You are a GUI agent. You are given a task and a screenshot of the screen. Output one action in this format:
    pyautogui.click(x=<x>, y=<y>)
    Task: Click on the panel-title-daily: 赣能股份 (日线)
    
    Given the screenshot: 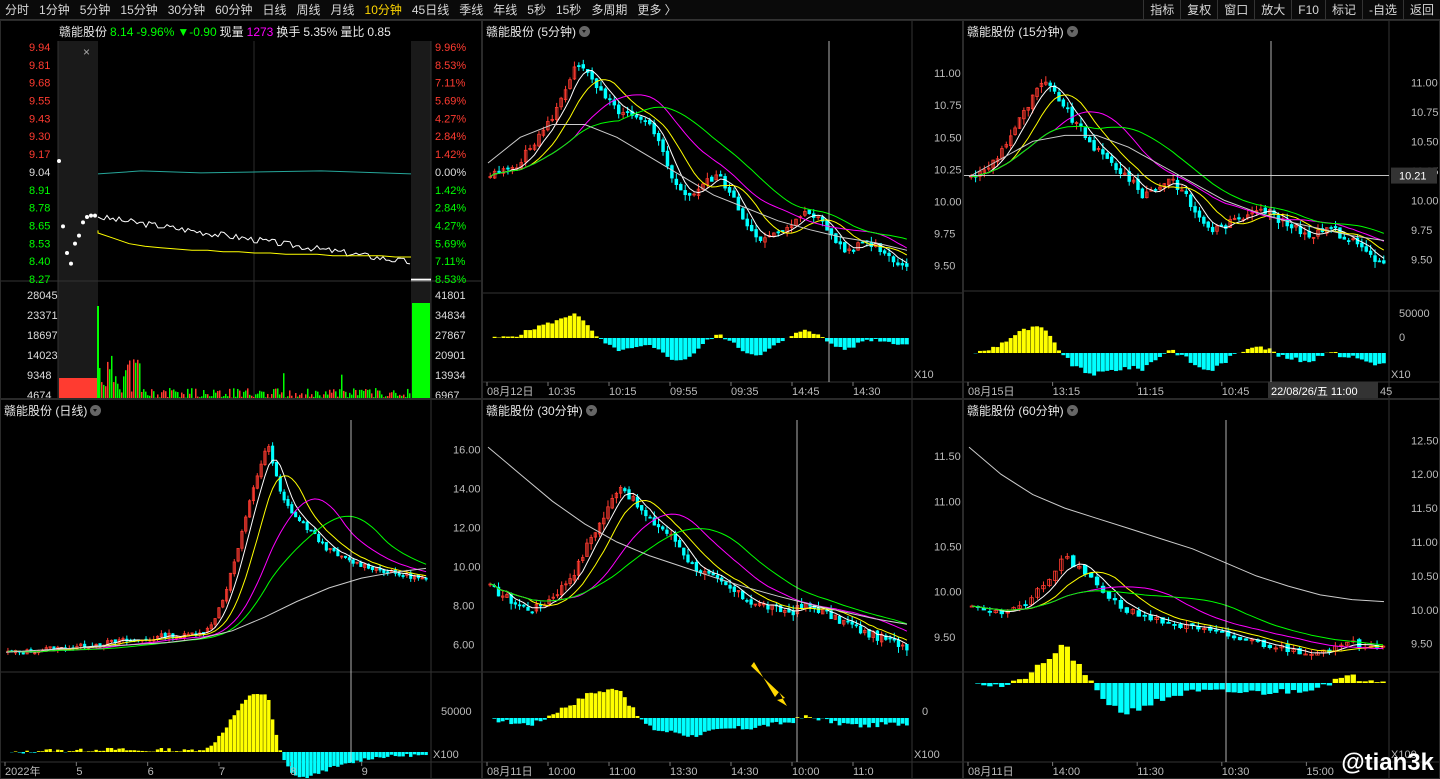 What is the action you would take?
    pyautogui.click(x=53, y=410)
    